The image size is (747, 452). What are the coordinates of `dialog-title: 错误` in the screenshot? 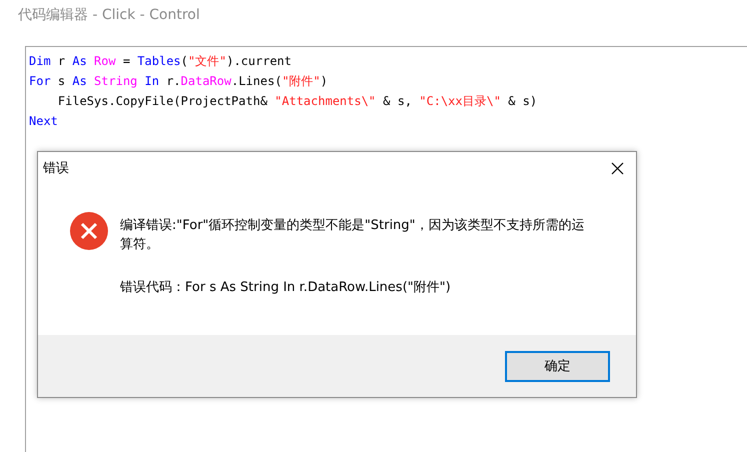 It's located at (56, 168).